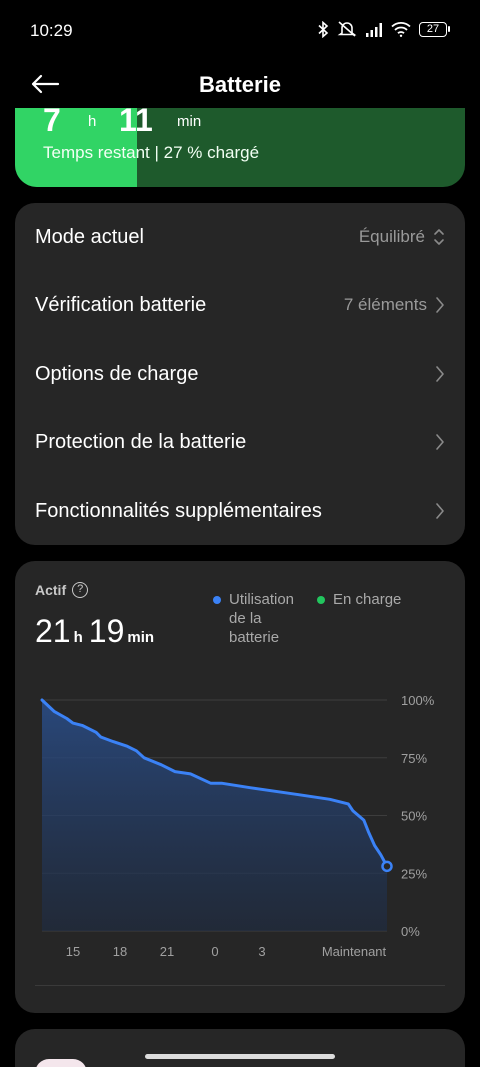  I want to click on remaining-minutes-unit: min, so click(189, 121).